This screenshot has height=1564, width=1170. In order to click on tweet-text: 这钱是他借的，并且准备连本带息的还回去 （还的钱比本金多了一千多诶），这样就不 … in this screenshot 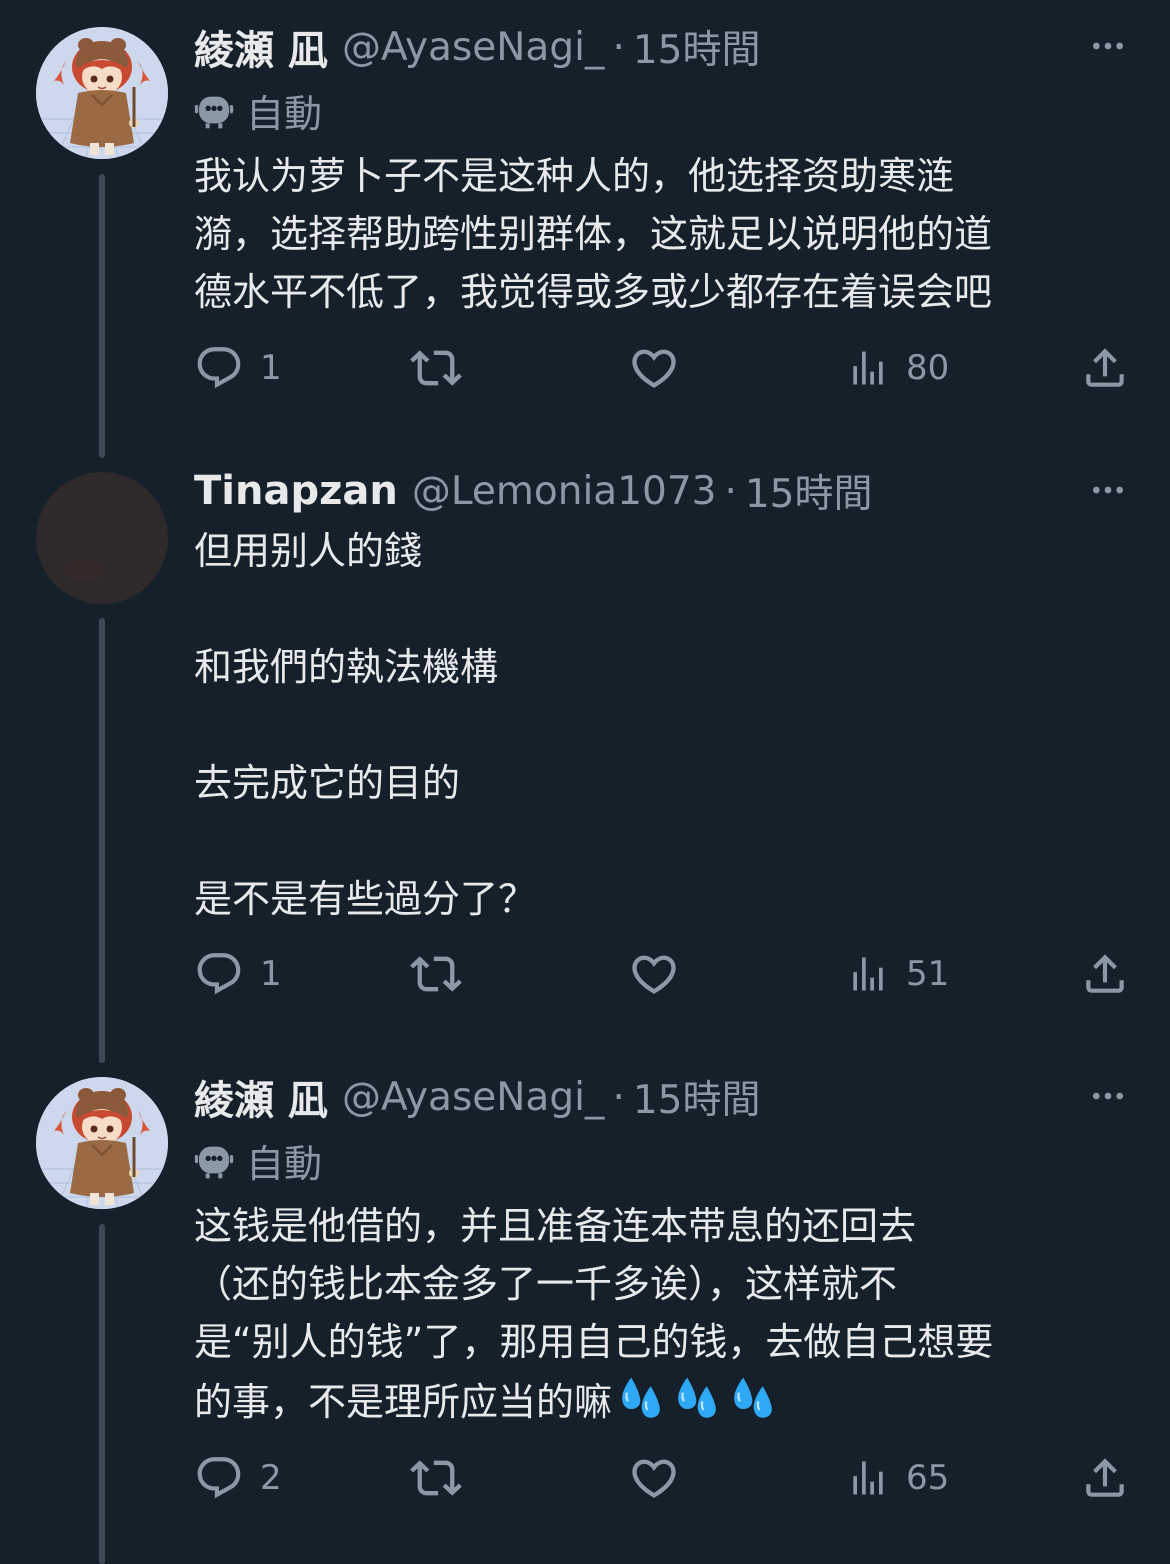, I will do `click(654, 1314)`.